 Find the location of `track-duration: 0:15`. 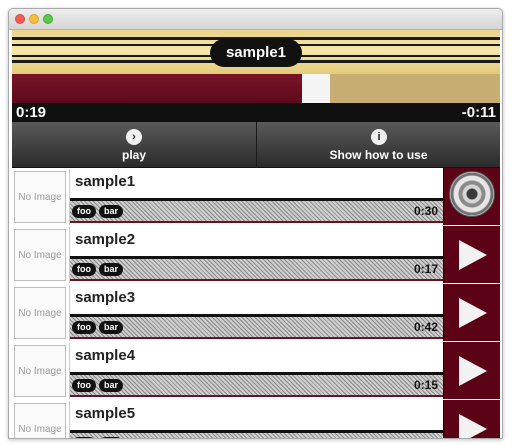

track-duration: 0:15 is located at coordinates (425, 385).